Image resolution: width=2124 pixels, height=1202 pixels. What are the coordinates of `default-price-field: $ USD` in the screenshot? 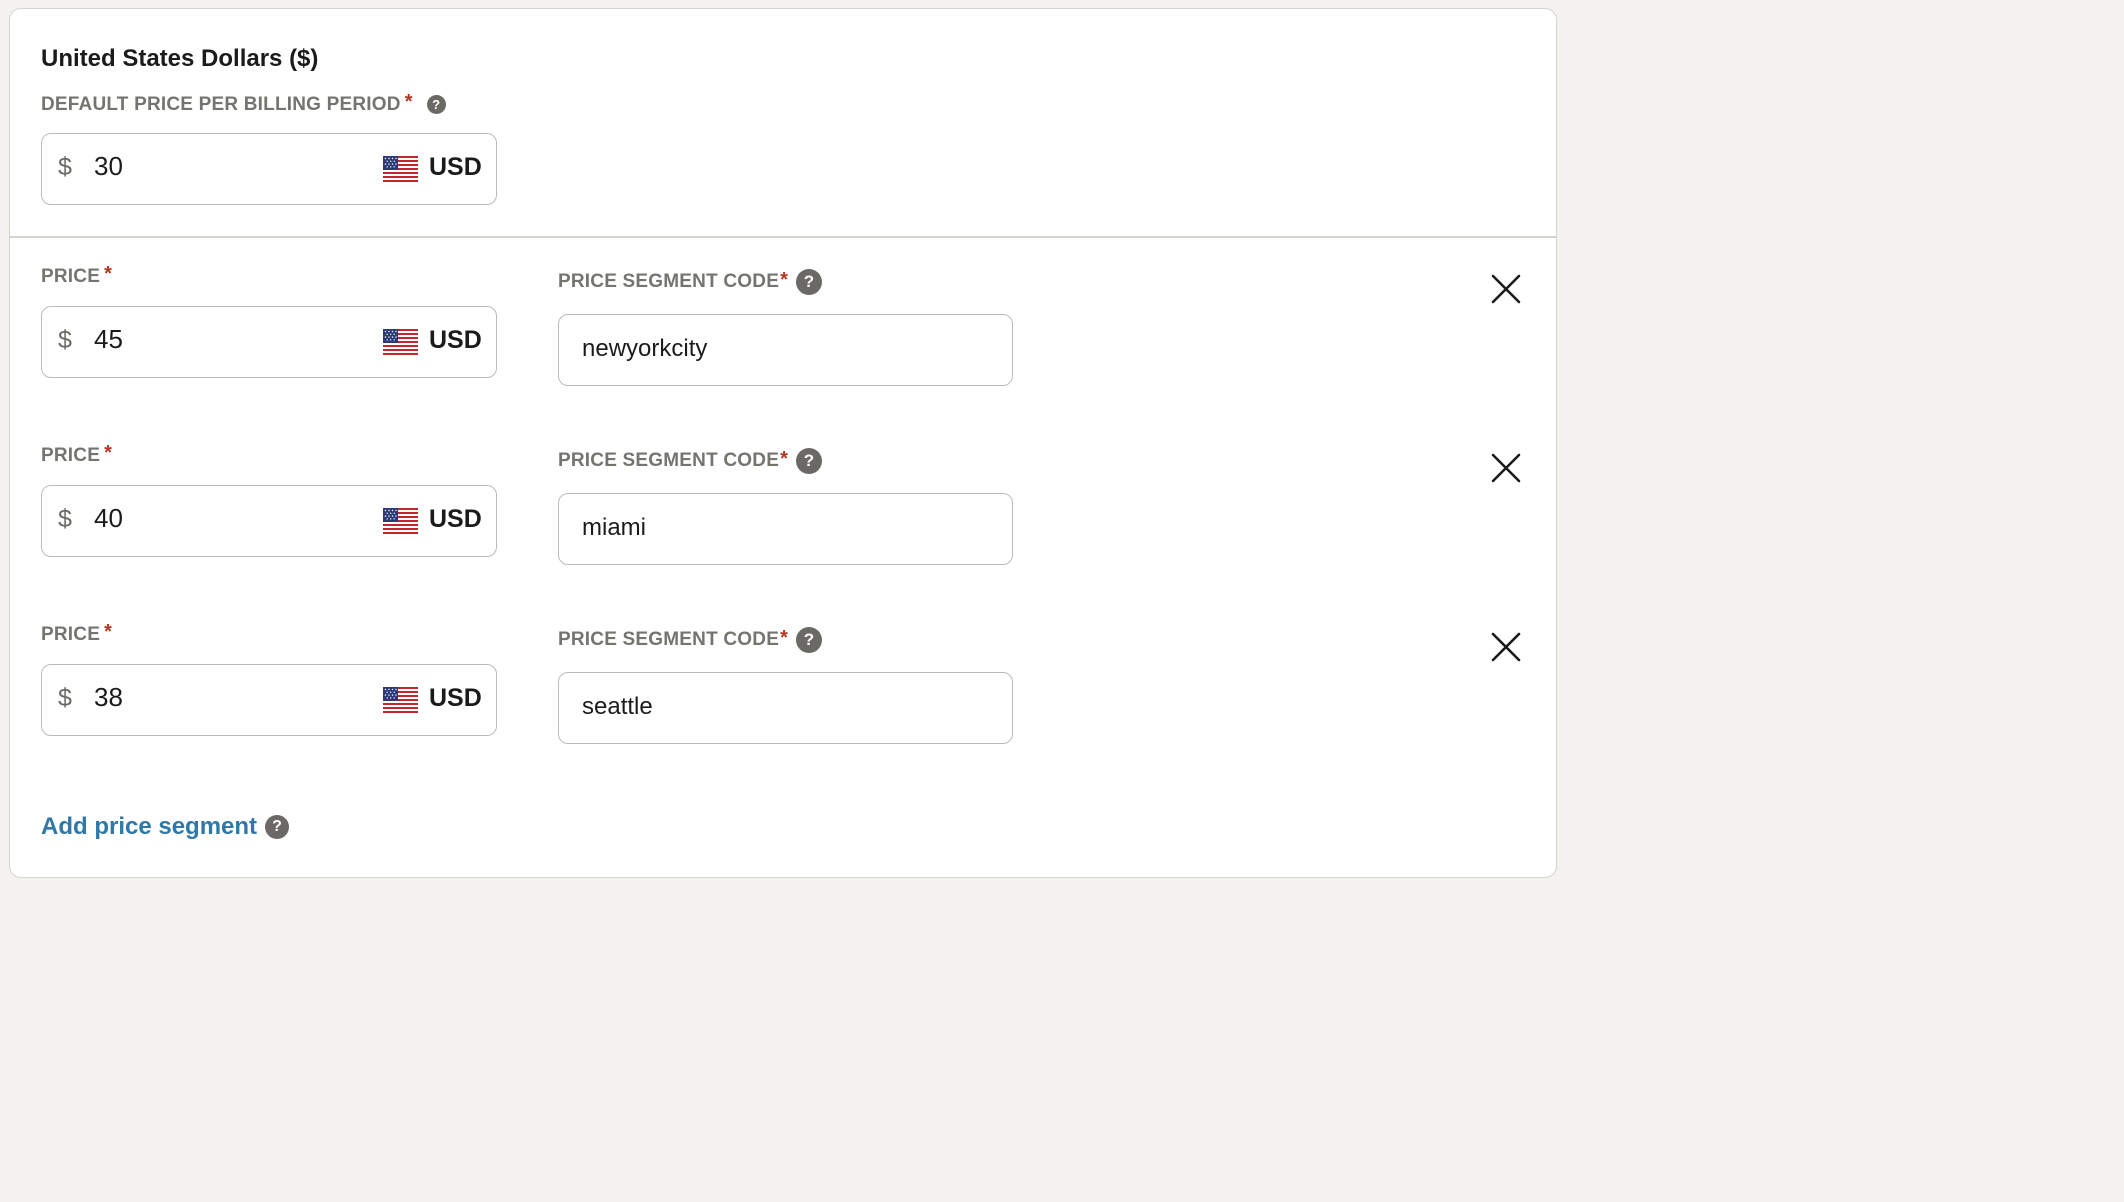 It's located at (269, 169).